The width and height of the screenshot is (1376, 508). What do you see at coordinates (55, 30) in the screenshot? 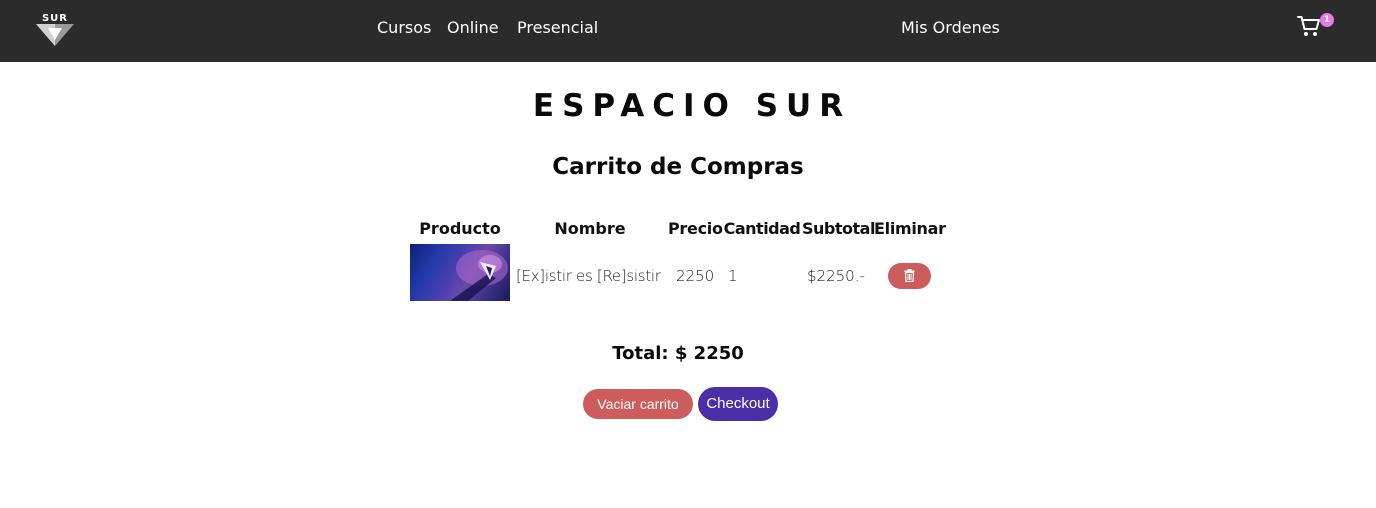
I see `sur-logo: SUR` at bounding box center [55, 30].